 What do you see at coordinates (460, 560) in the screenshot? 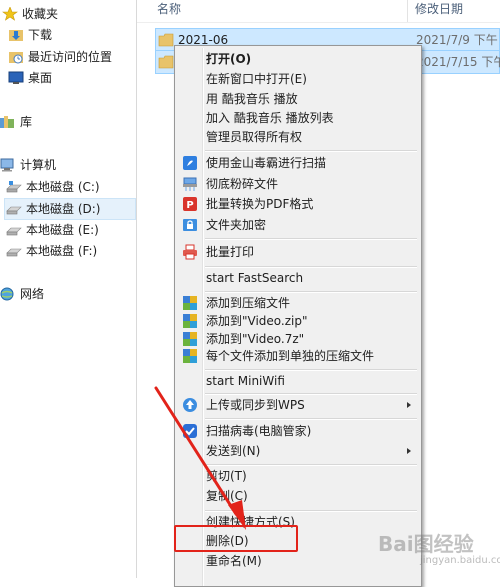
I see `watermark-url: jingyan.baidu.com` at bounding box center [460, 560].